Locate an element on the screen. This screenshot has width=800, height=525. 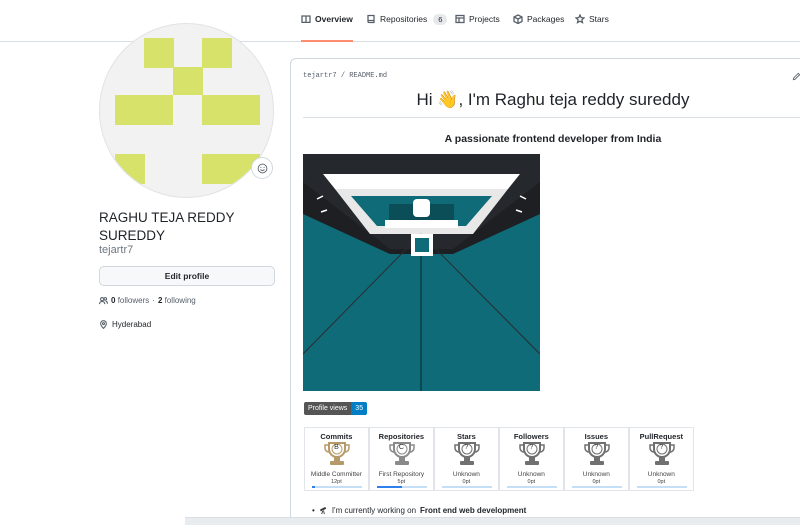
developer-illustration is located at coordinates (421, 272).